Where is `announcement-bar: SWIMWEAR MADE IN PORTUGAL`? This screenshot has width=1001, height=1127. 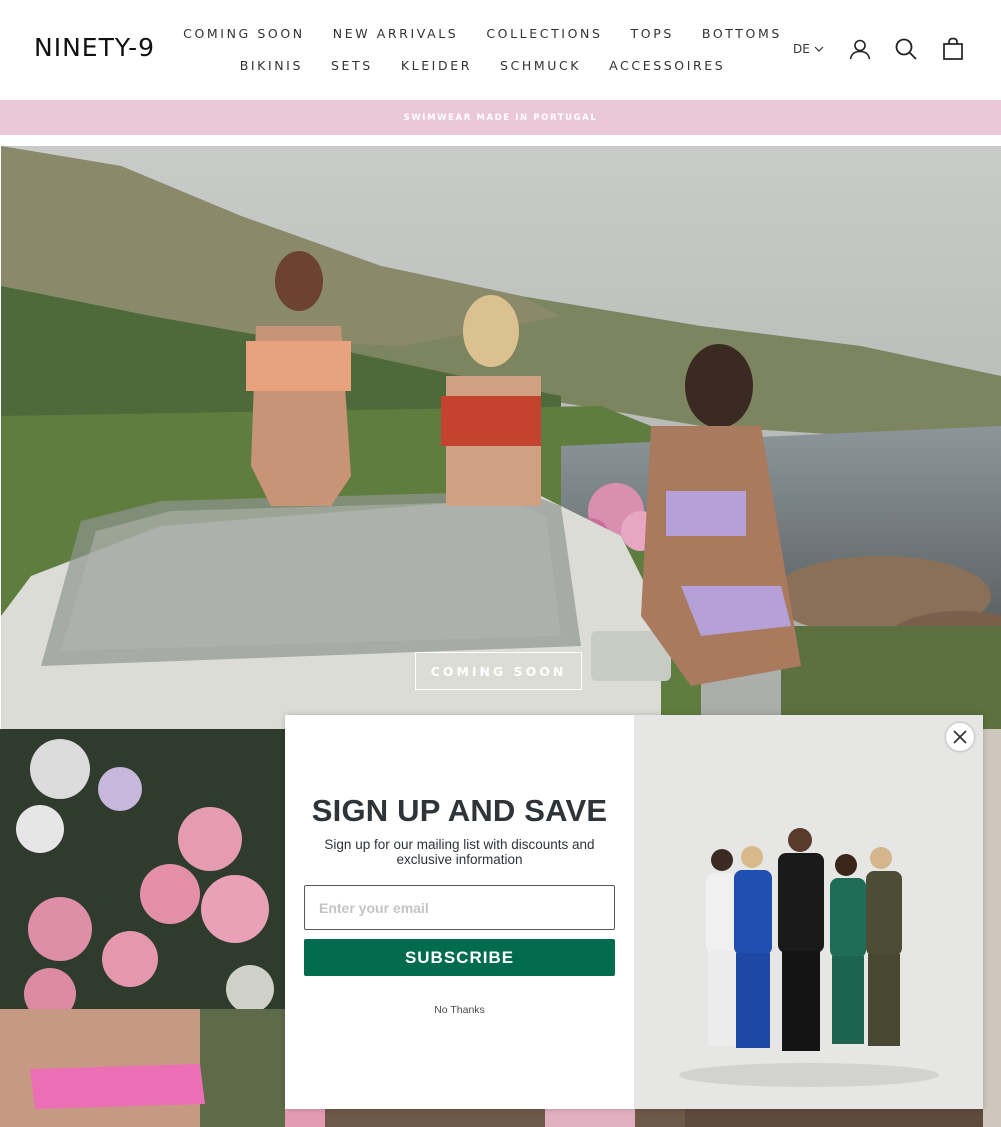 announcement-bar: SWIMWEAR MADE IN PORTUGAL is located at coordinates (500, 117).